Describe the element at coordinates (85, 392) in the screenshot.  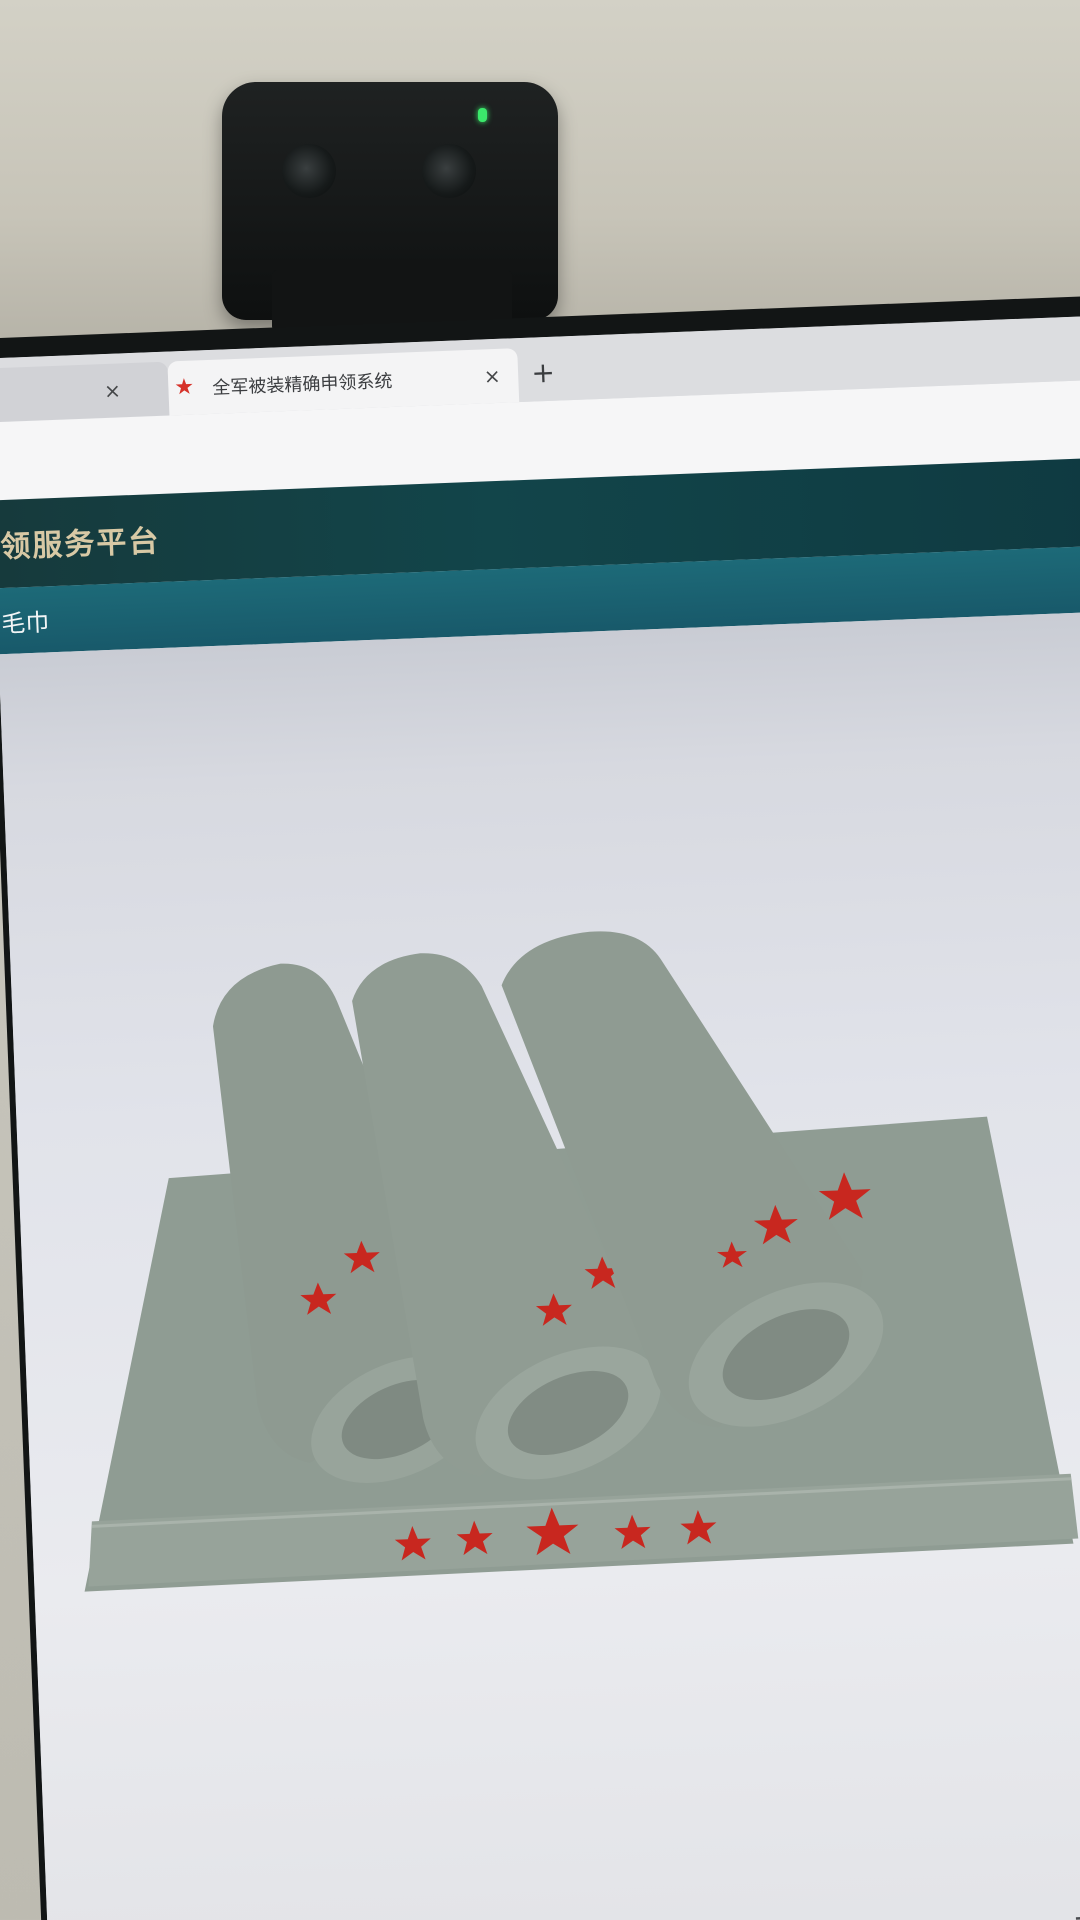
I see `tab-previous: ×` at that location.